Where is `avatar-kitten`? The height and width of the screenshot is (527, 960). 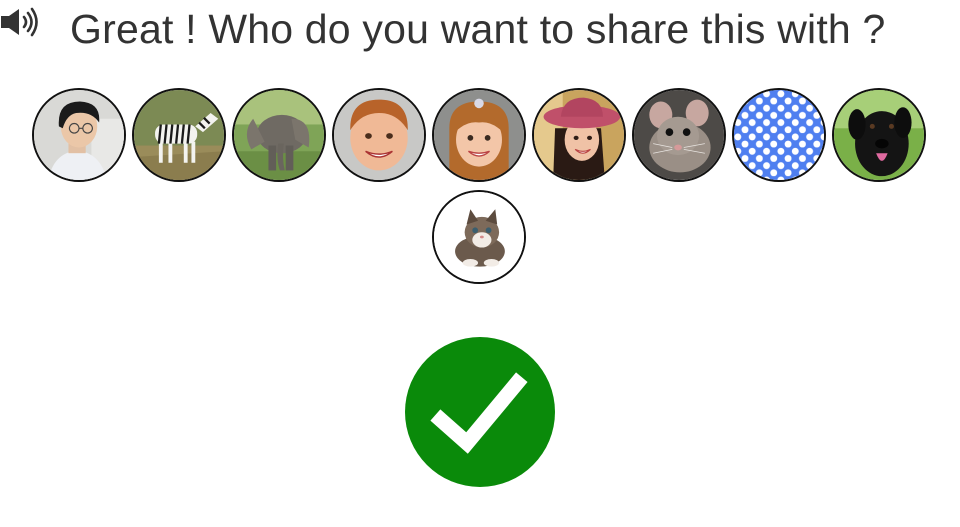 avatar-kitten is located at coordinates (479, 237).